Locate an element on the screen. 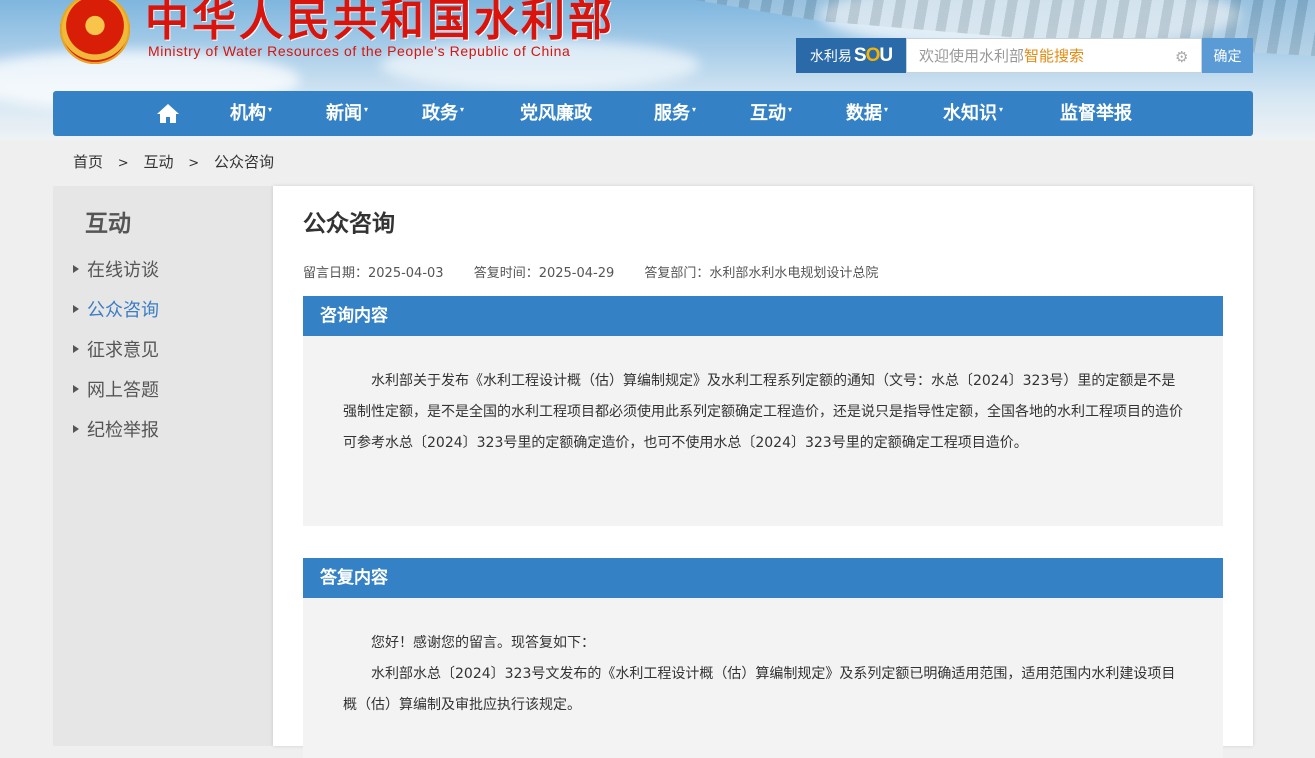 The image size is (1315, 758). search-placeholder-highlight: 智能搜索 is located at coordinates (1054, 56).